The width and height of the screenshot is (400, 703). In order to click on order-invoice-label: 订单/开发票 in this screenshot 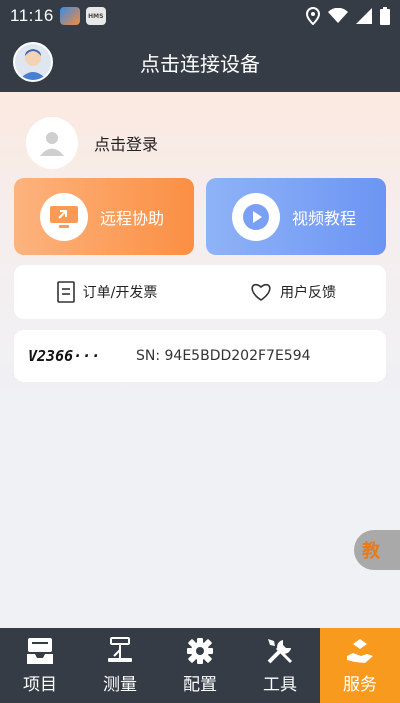, I will do `click(120, 293)`.